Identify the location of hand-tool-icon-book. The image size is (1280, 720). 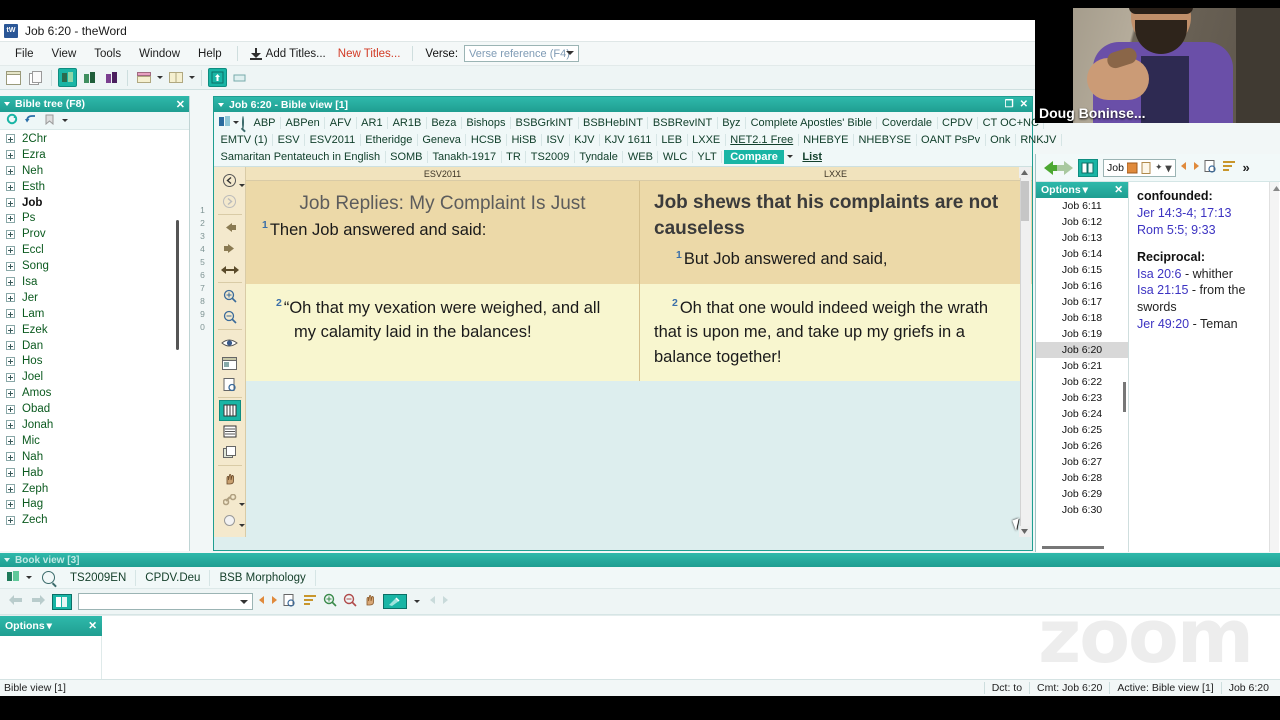
(370, 601).